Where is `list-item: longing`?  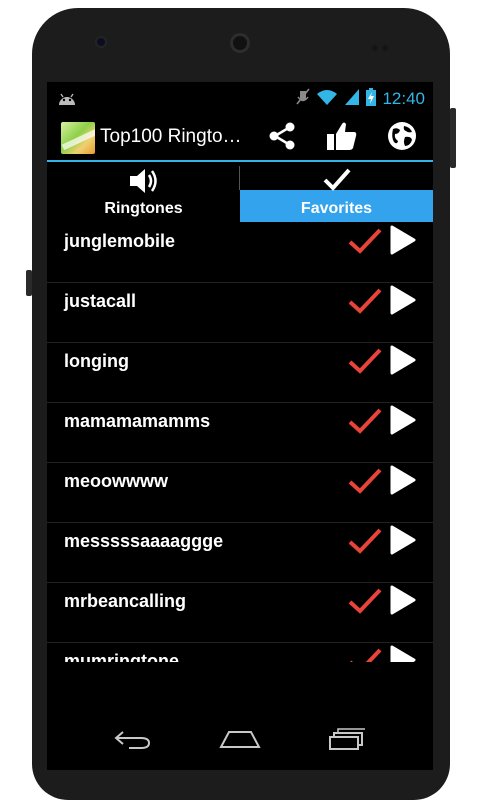
list-item: longing is located at coordinates (240, 372).